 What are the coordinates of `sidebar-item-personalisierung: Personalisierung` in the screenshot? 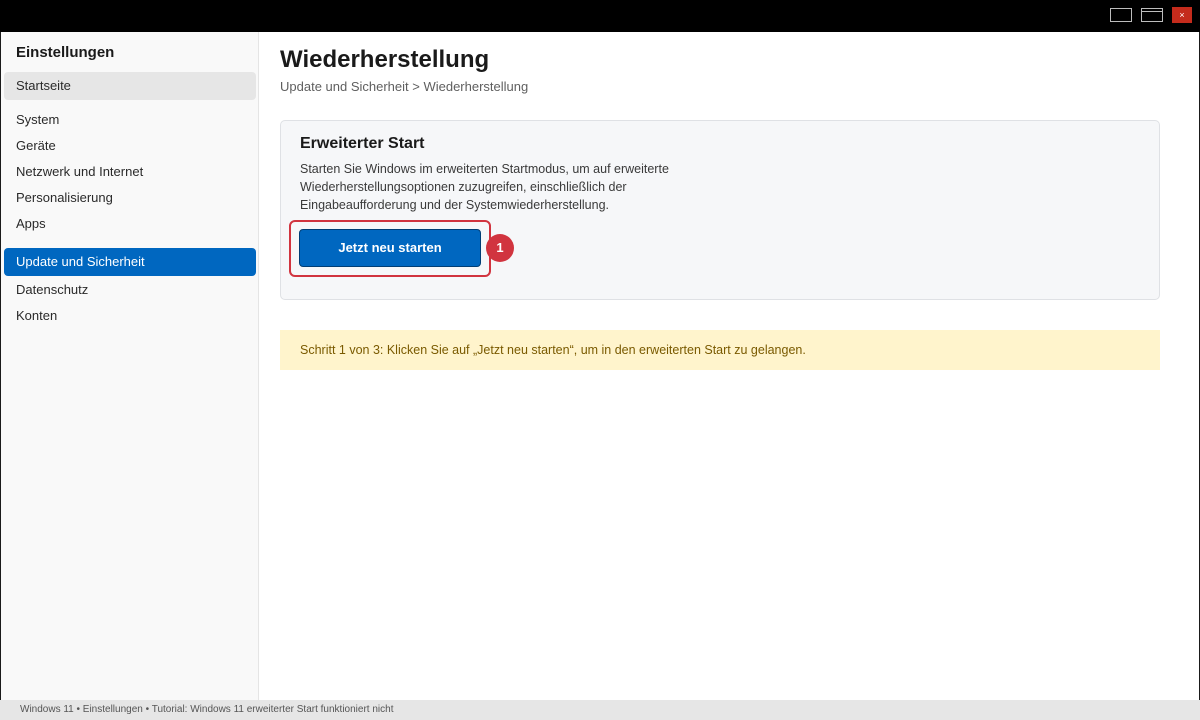 It's located at (130, 198).